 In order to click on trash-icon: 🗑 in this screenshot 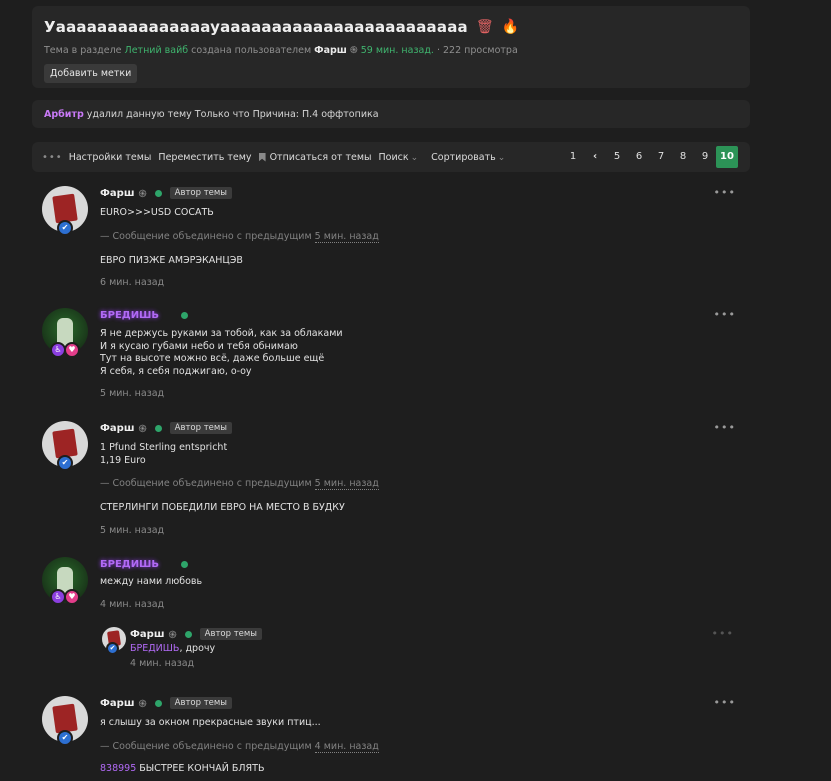, I will do `click(485, 27)`.